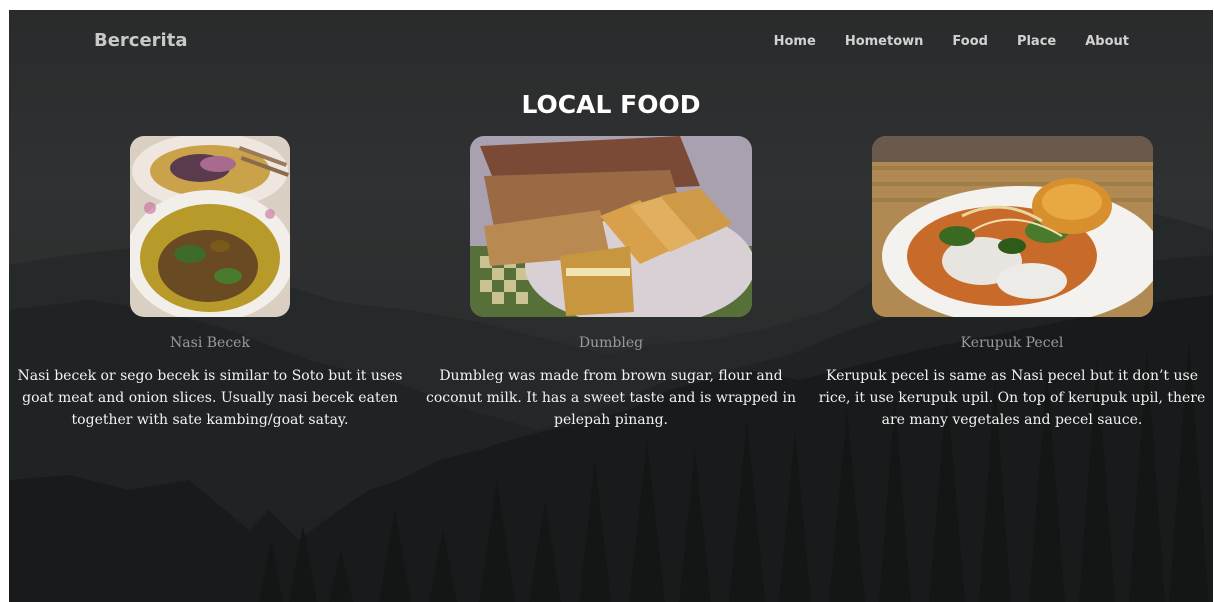 The width and height of the screenshot is (1214, 602). What do you see at coordinates (611, 343) in the screenshot?
I see `food-name: Dumbleg` at bounding box center [611, 343].